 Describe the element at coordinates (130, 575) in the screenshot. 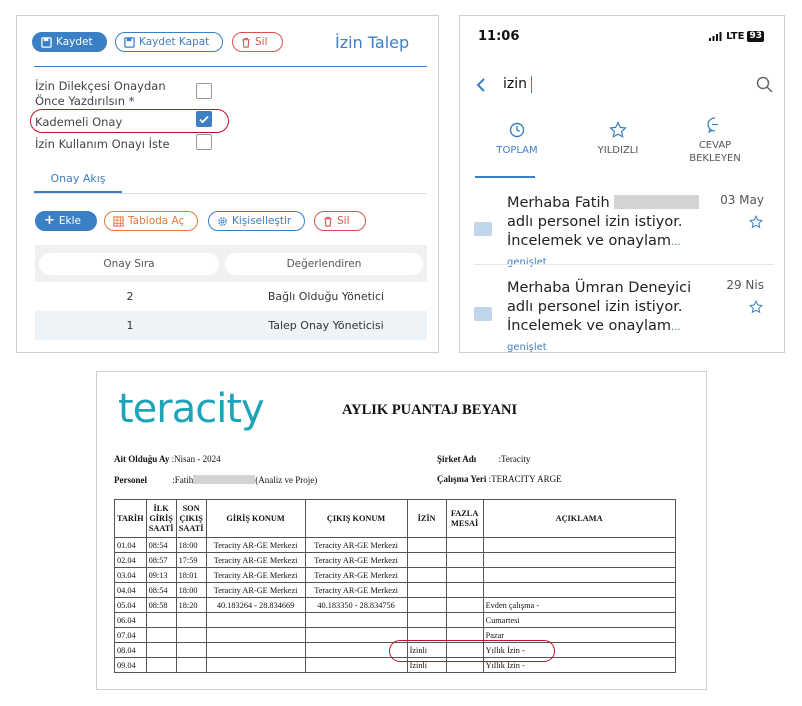

I see `table-cell: 03.04` at that location.